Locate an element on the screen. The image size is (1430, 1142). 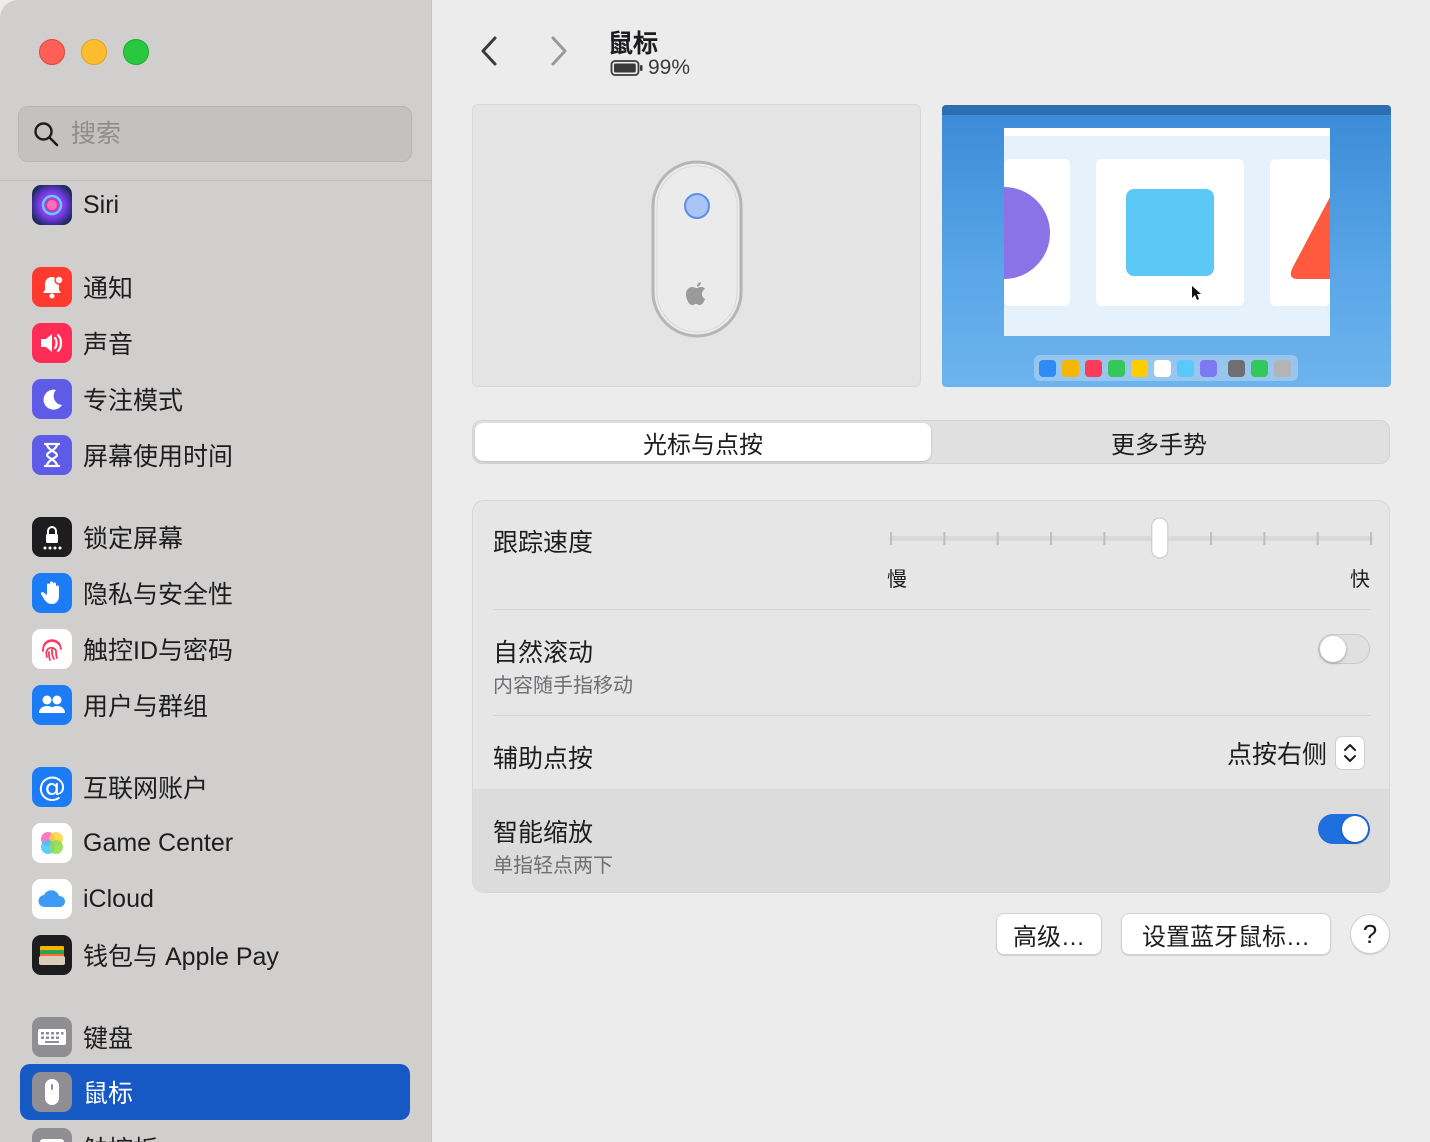
battery-icon is located at coordinates (626, 68).